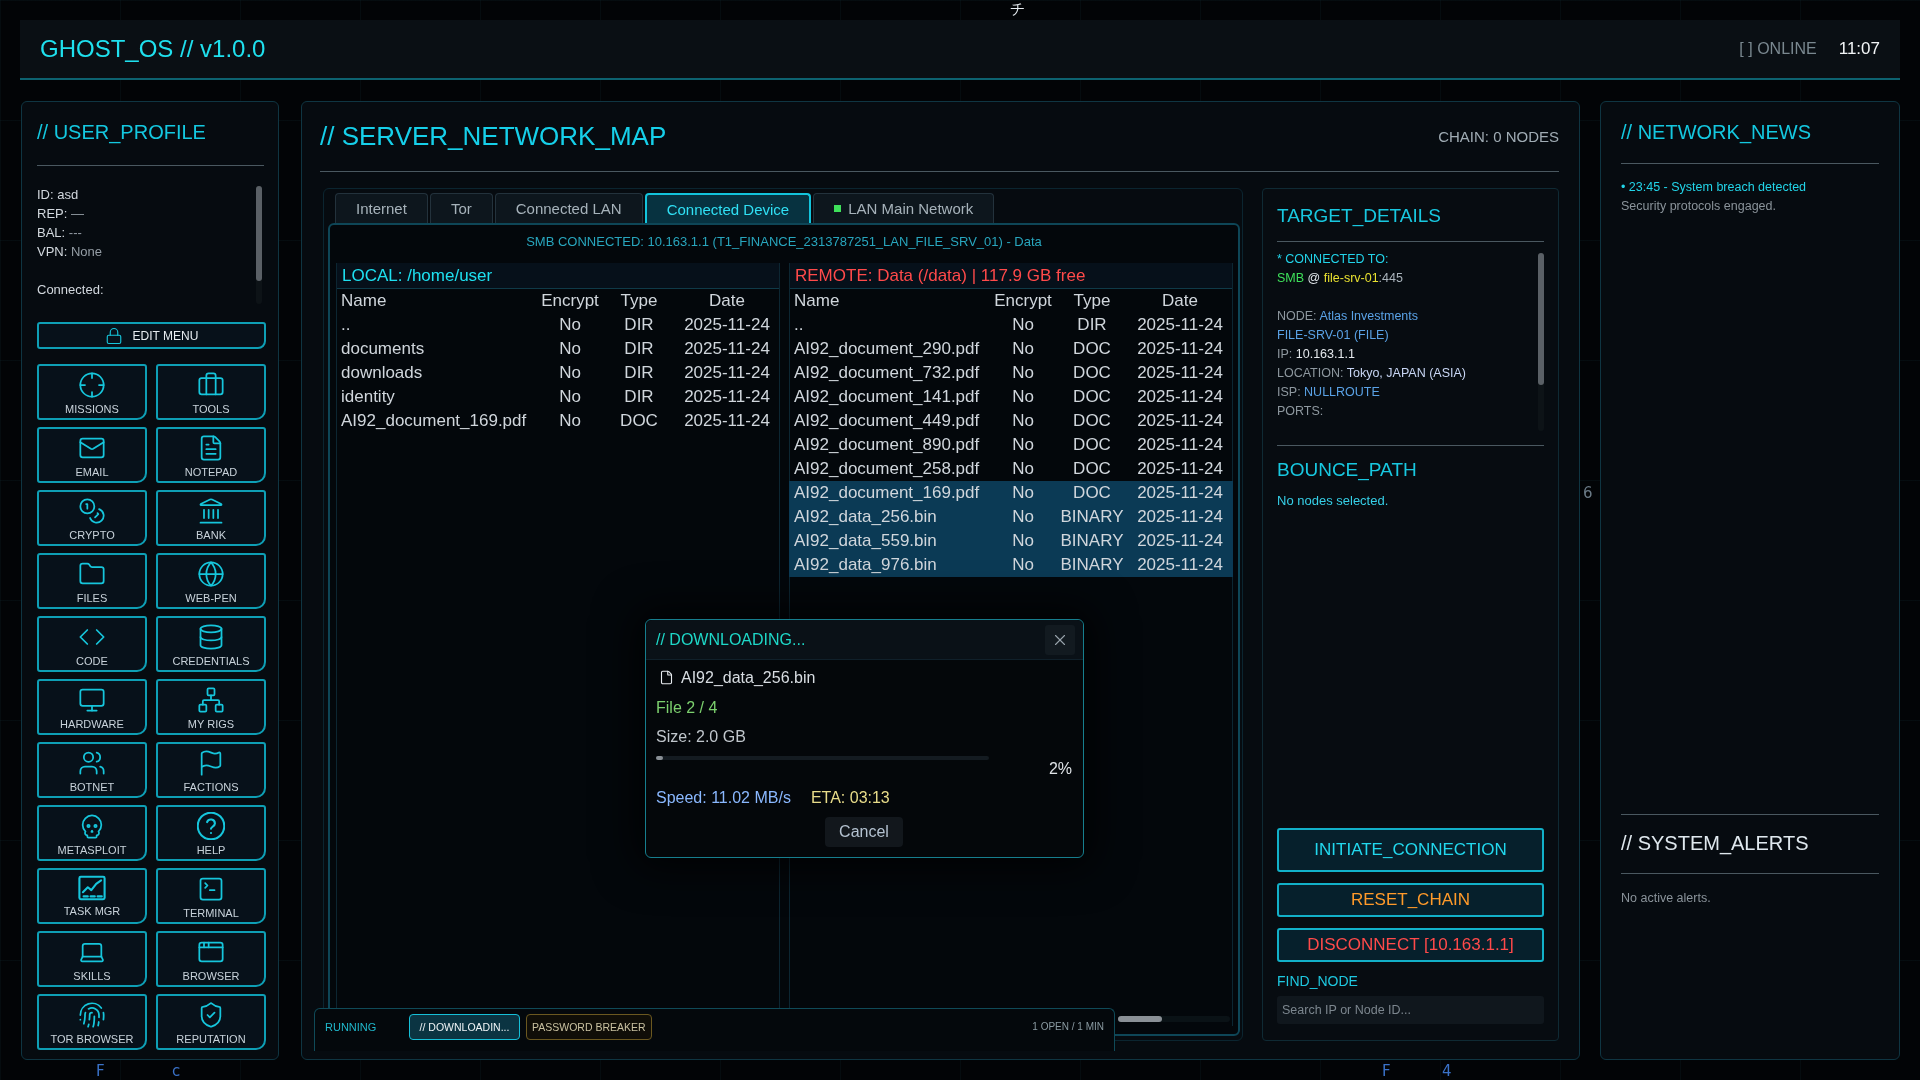  I want to click on app-launcher-button: BANK, so click(211, 518).